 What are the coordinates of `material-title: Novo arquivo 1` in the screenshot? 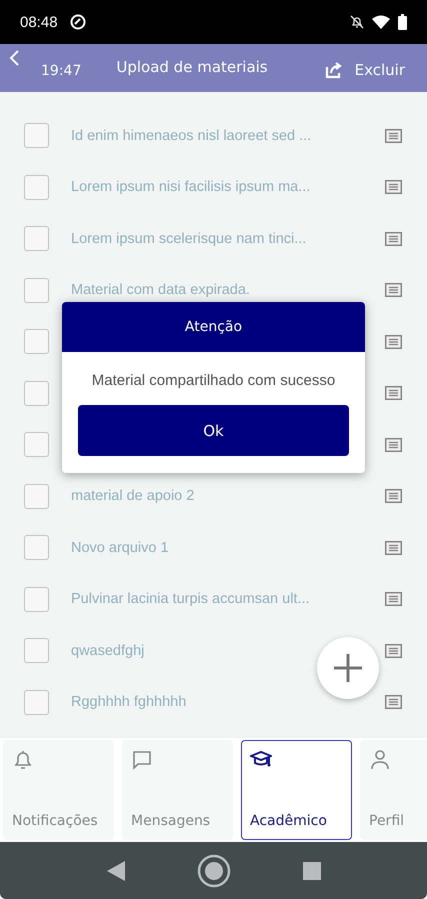 It's located at (228, 548).